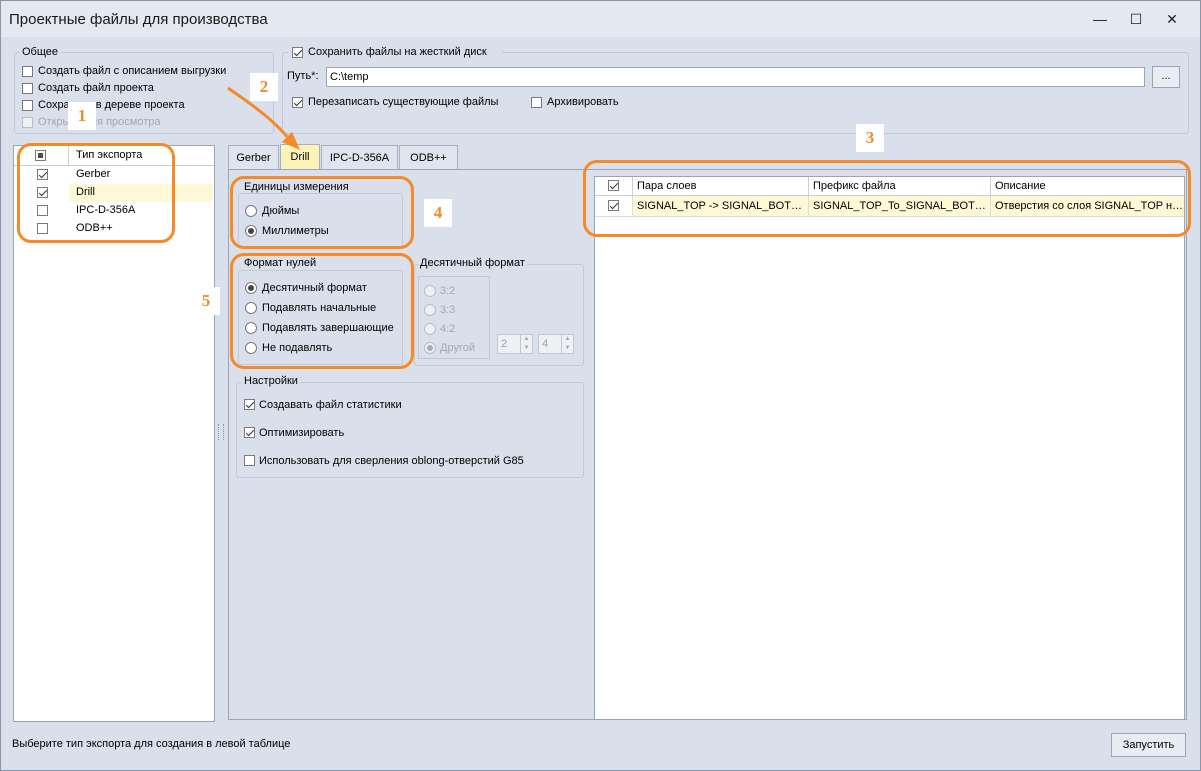 Image resolution: width=1201 pixels, height=771 pixels. What do you see at coordinates (1136, 19) in the screenshot?
I see `maximize-icon: ☐` at bounding box center [1136, 19].